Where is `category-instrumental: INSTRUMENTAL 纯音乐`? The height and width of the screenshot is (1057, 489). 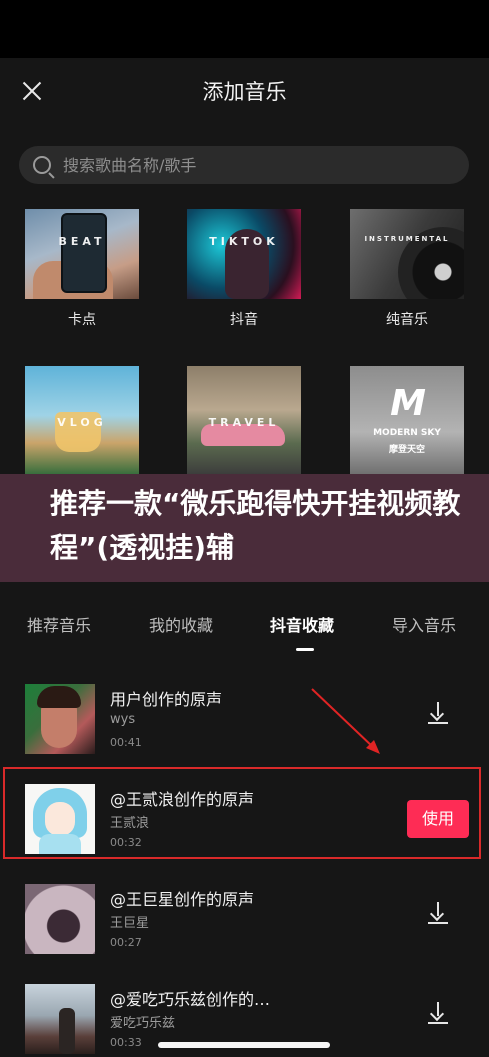
category-instrumental: INSTRUMENTAL 纯音乐 is located at coordinates (407, 274).